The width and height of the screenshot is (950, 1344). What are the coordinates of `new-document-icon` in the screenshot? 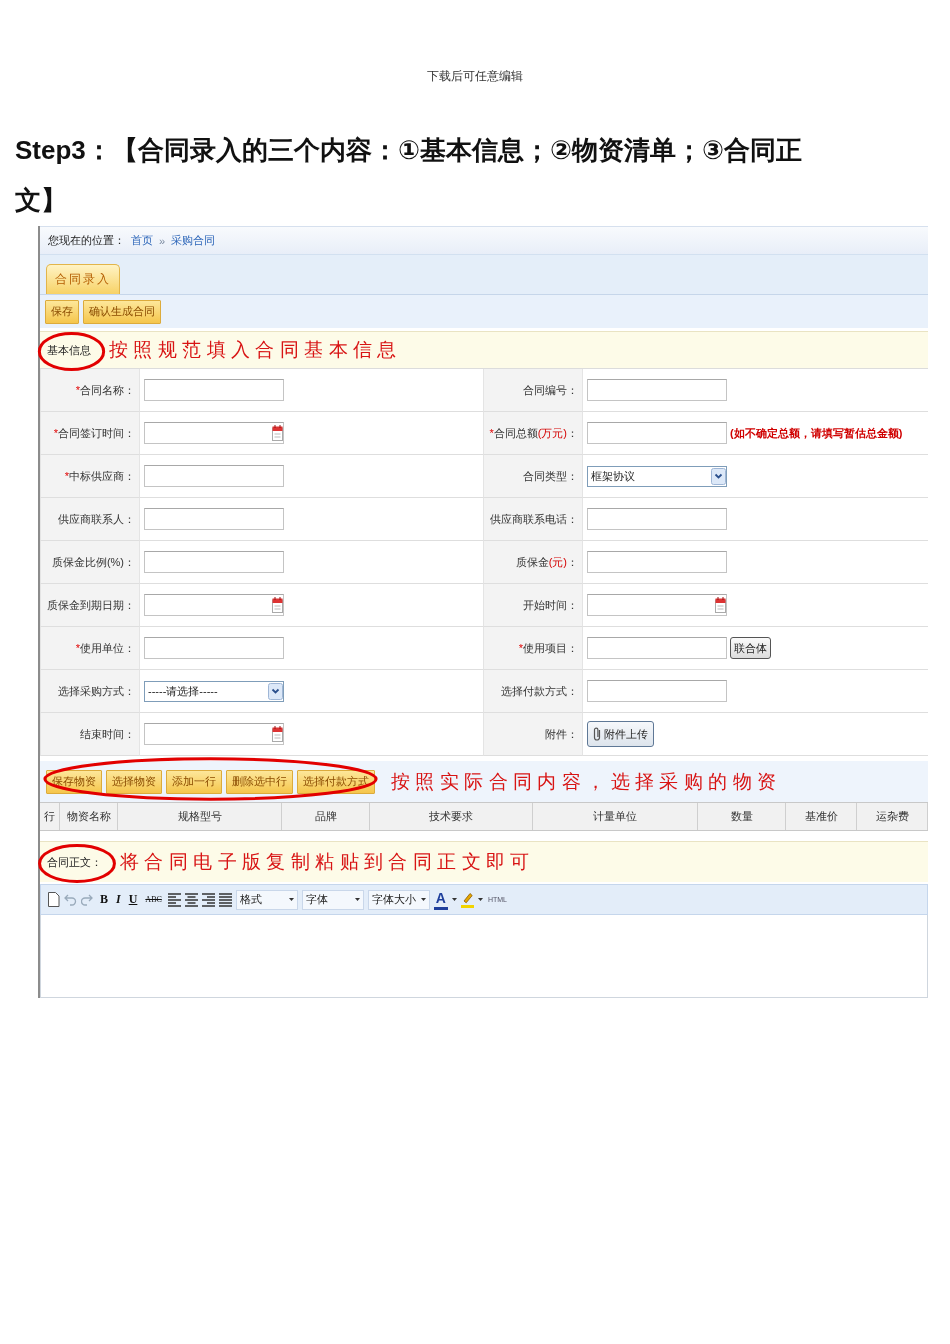 It's located at (54, 899).